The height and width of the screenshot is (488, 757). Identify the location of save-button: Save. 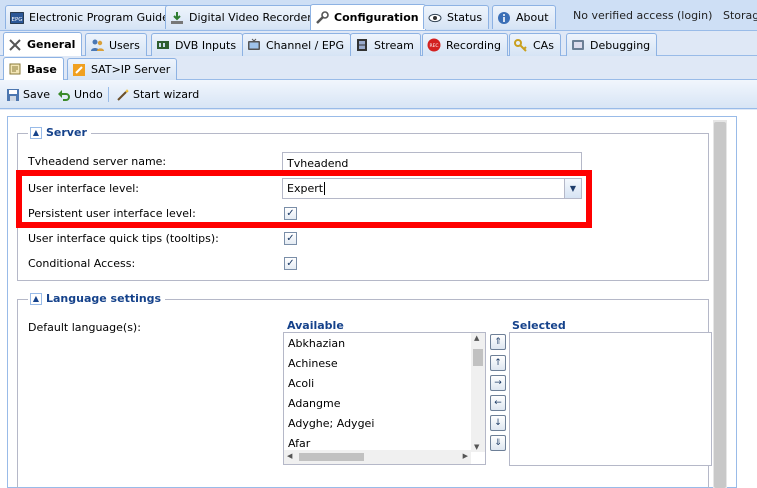
(28, 94).